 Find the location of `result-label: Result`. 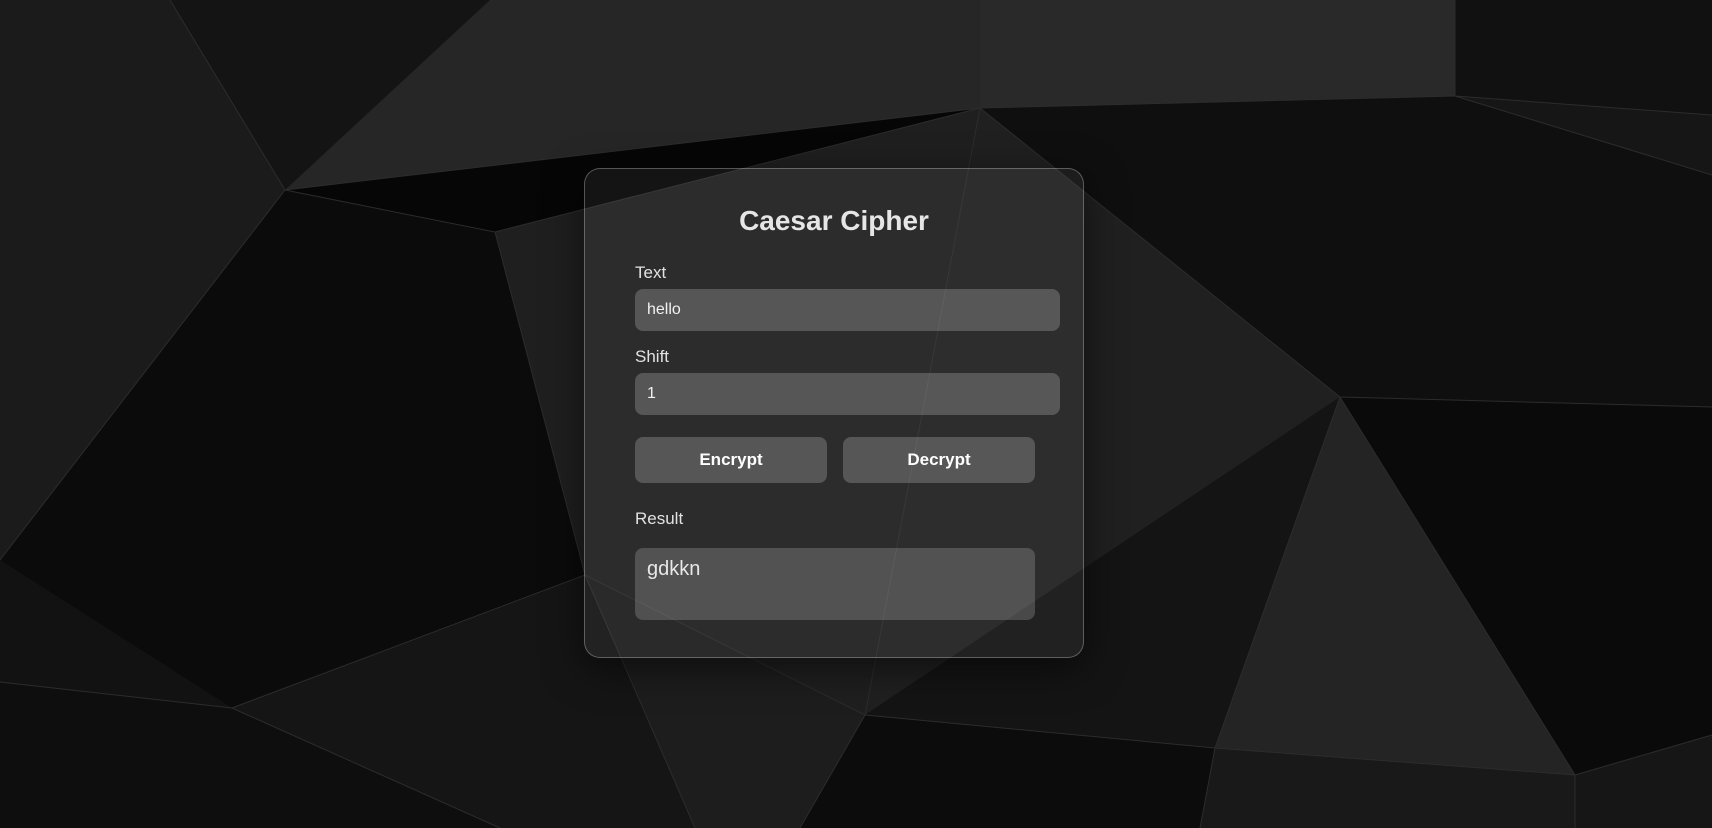

result-label: Result is located at coordinates (659, 518).